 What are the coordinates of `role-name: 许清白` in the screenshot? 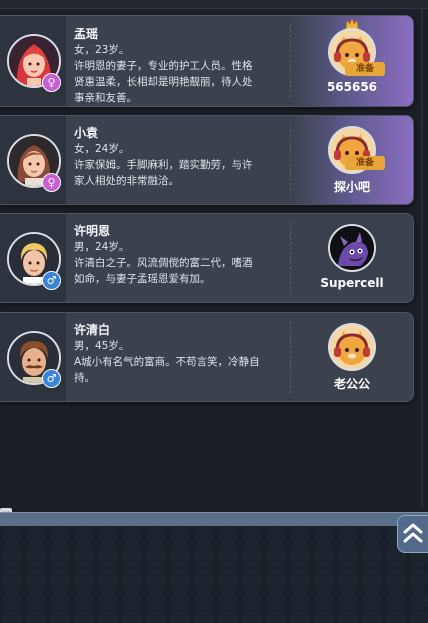 It's located at (92, 330).